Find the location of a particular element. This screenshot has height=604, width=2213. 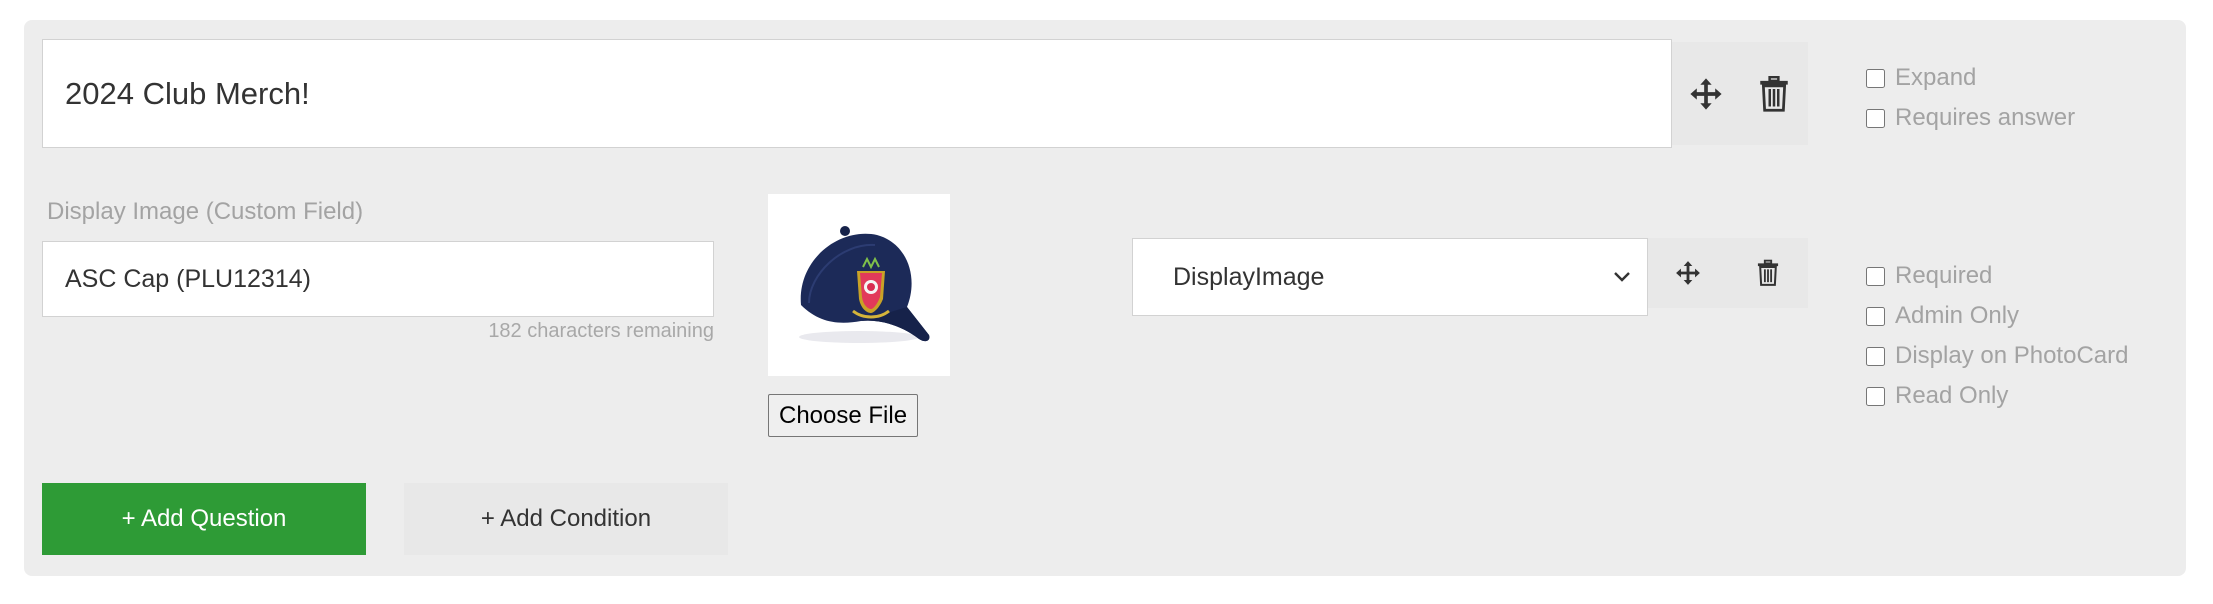

read-only-label: Read Only is located at coordinates (1952, 395).